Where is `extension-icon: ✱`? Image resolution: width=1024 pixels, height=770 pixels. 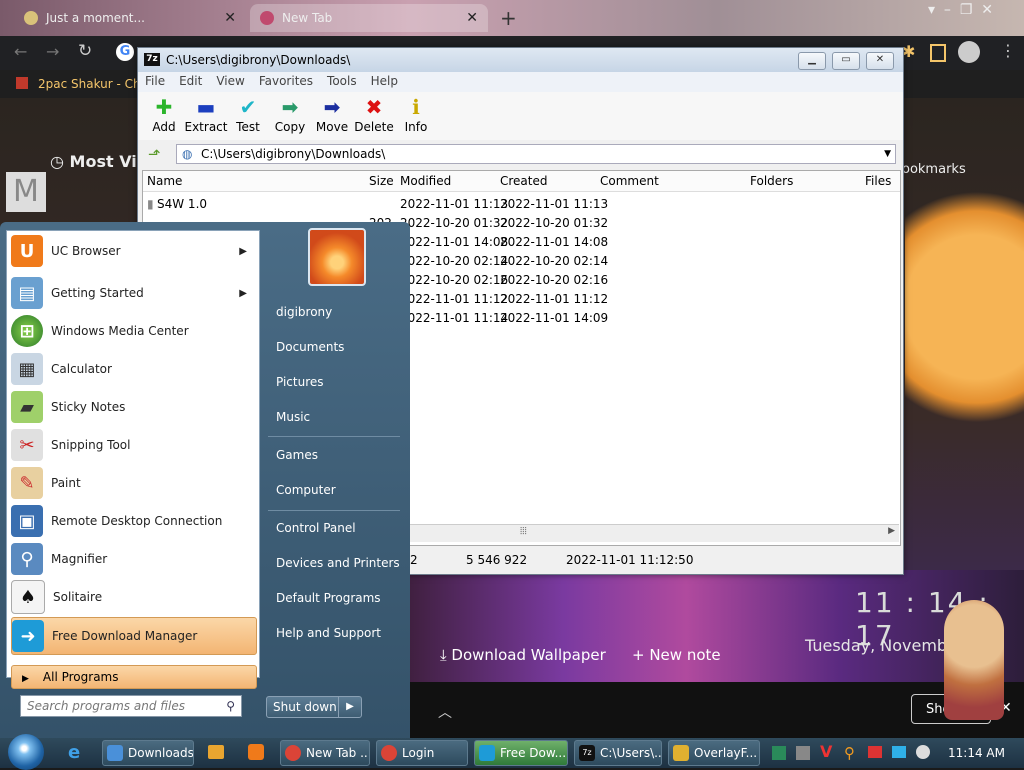 extension-icon: ✱ is located at coordinates (908, 51).